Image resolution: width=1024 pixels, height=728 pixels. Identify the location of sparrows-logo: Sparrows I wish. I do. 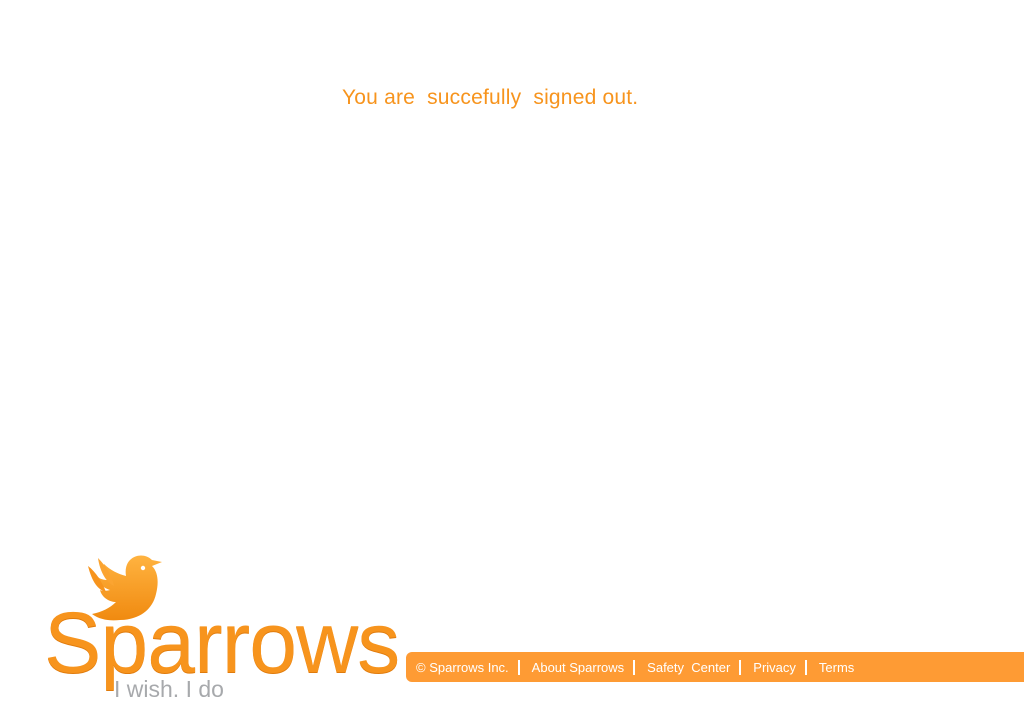
(224, 634).